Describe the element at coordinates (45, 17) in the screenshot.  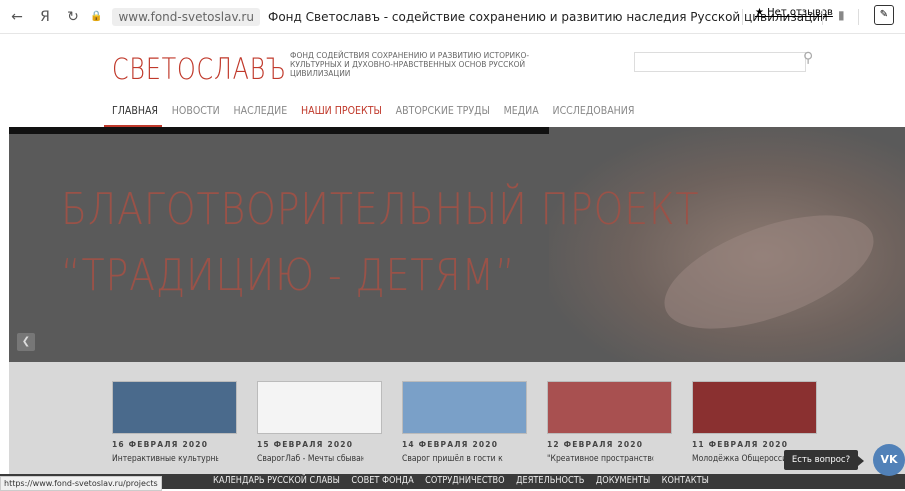
I see `yandex-icon: Я` at that location.